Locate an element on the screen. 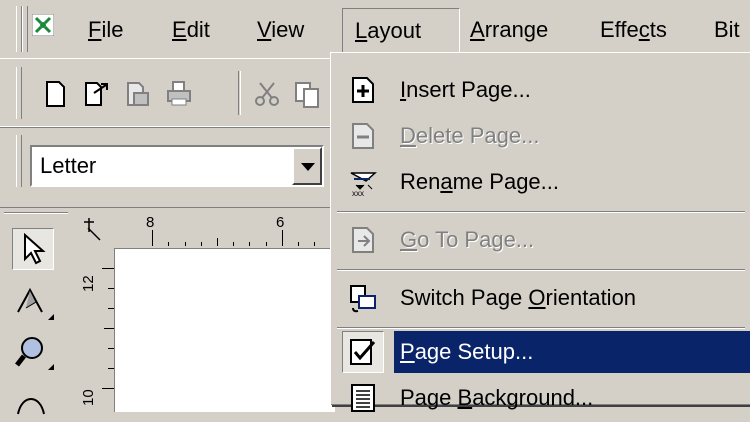 The height and width of the screenshot is (422, 750). toolbox-grip is located at coordinates (36, 213).